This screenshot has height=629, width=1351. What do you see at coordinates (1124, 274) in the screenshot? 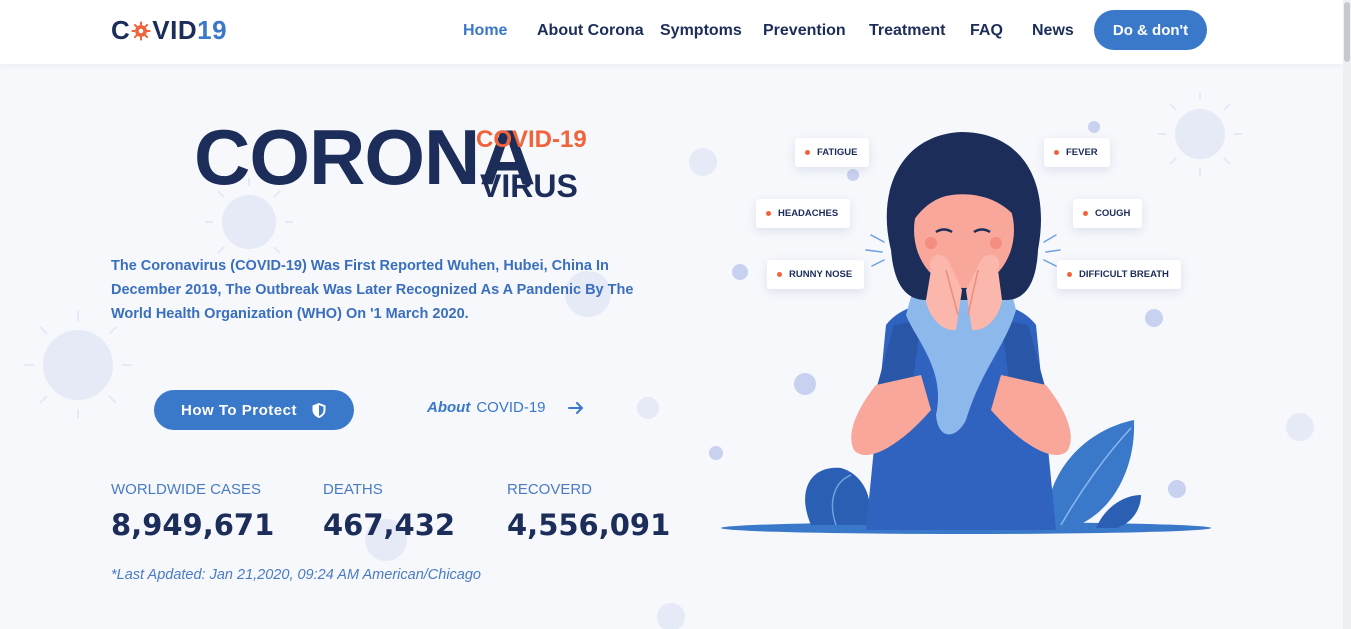
I see `symptom-difficult-breath-label: DIFFICULT BREATH` at bounding box center [1124, 274].